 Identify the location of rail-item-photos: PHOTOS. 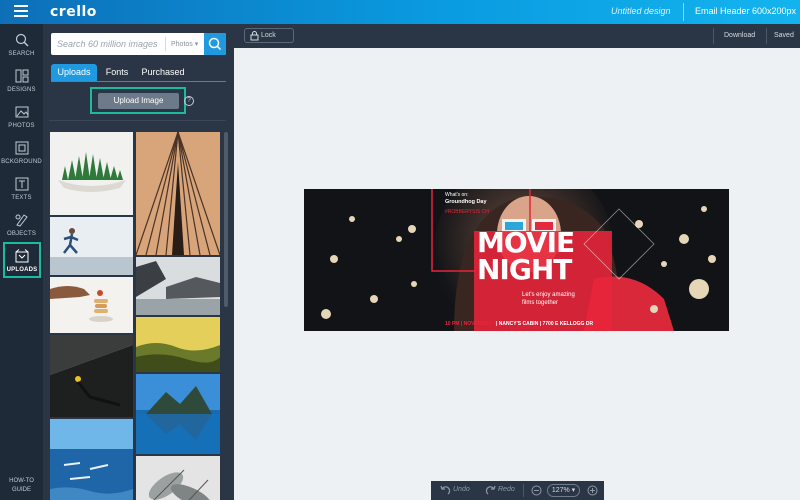
(21, 118).